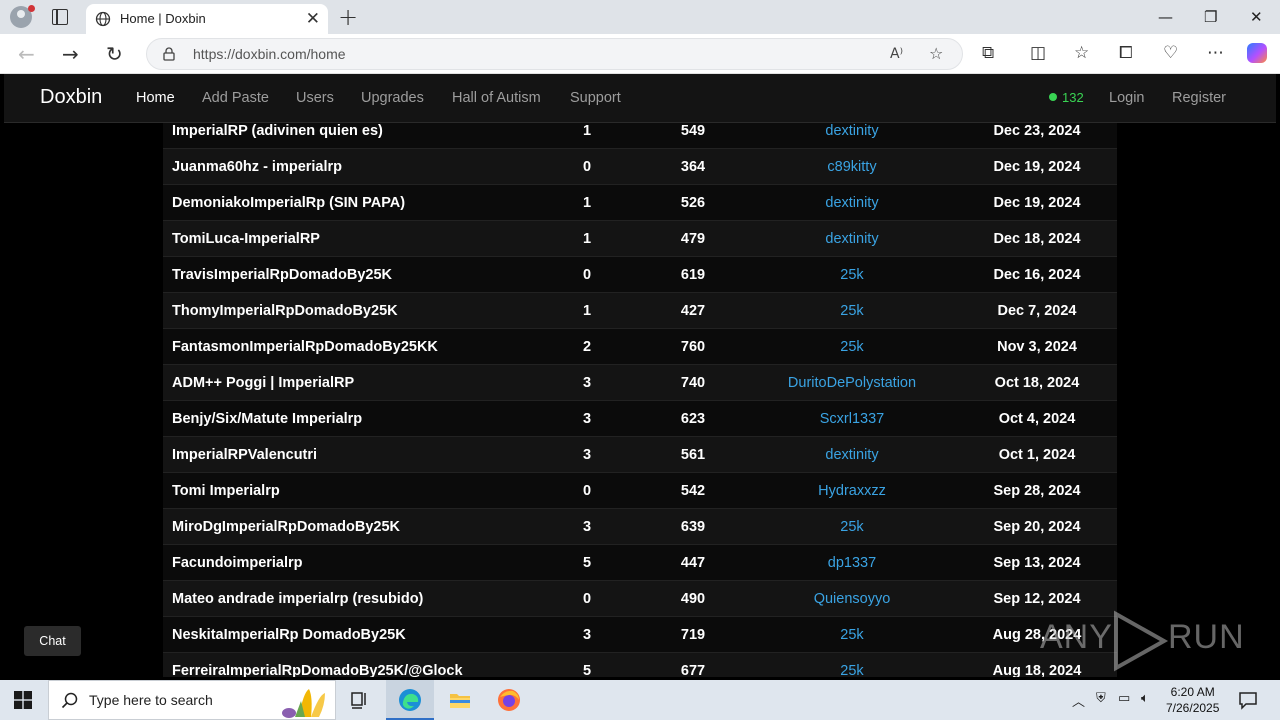  What do you see at coordinates (1066, 97) in the screenshot?
I see `online-users-count: 132` at bounding box center [1066, 97].